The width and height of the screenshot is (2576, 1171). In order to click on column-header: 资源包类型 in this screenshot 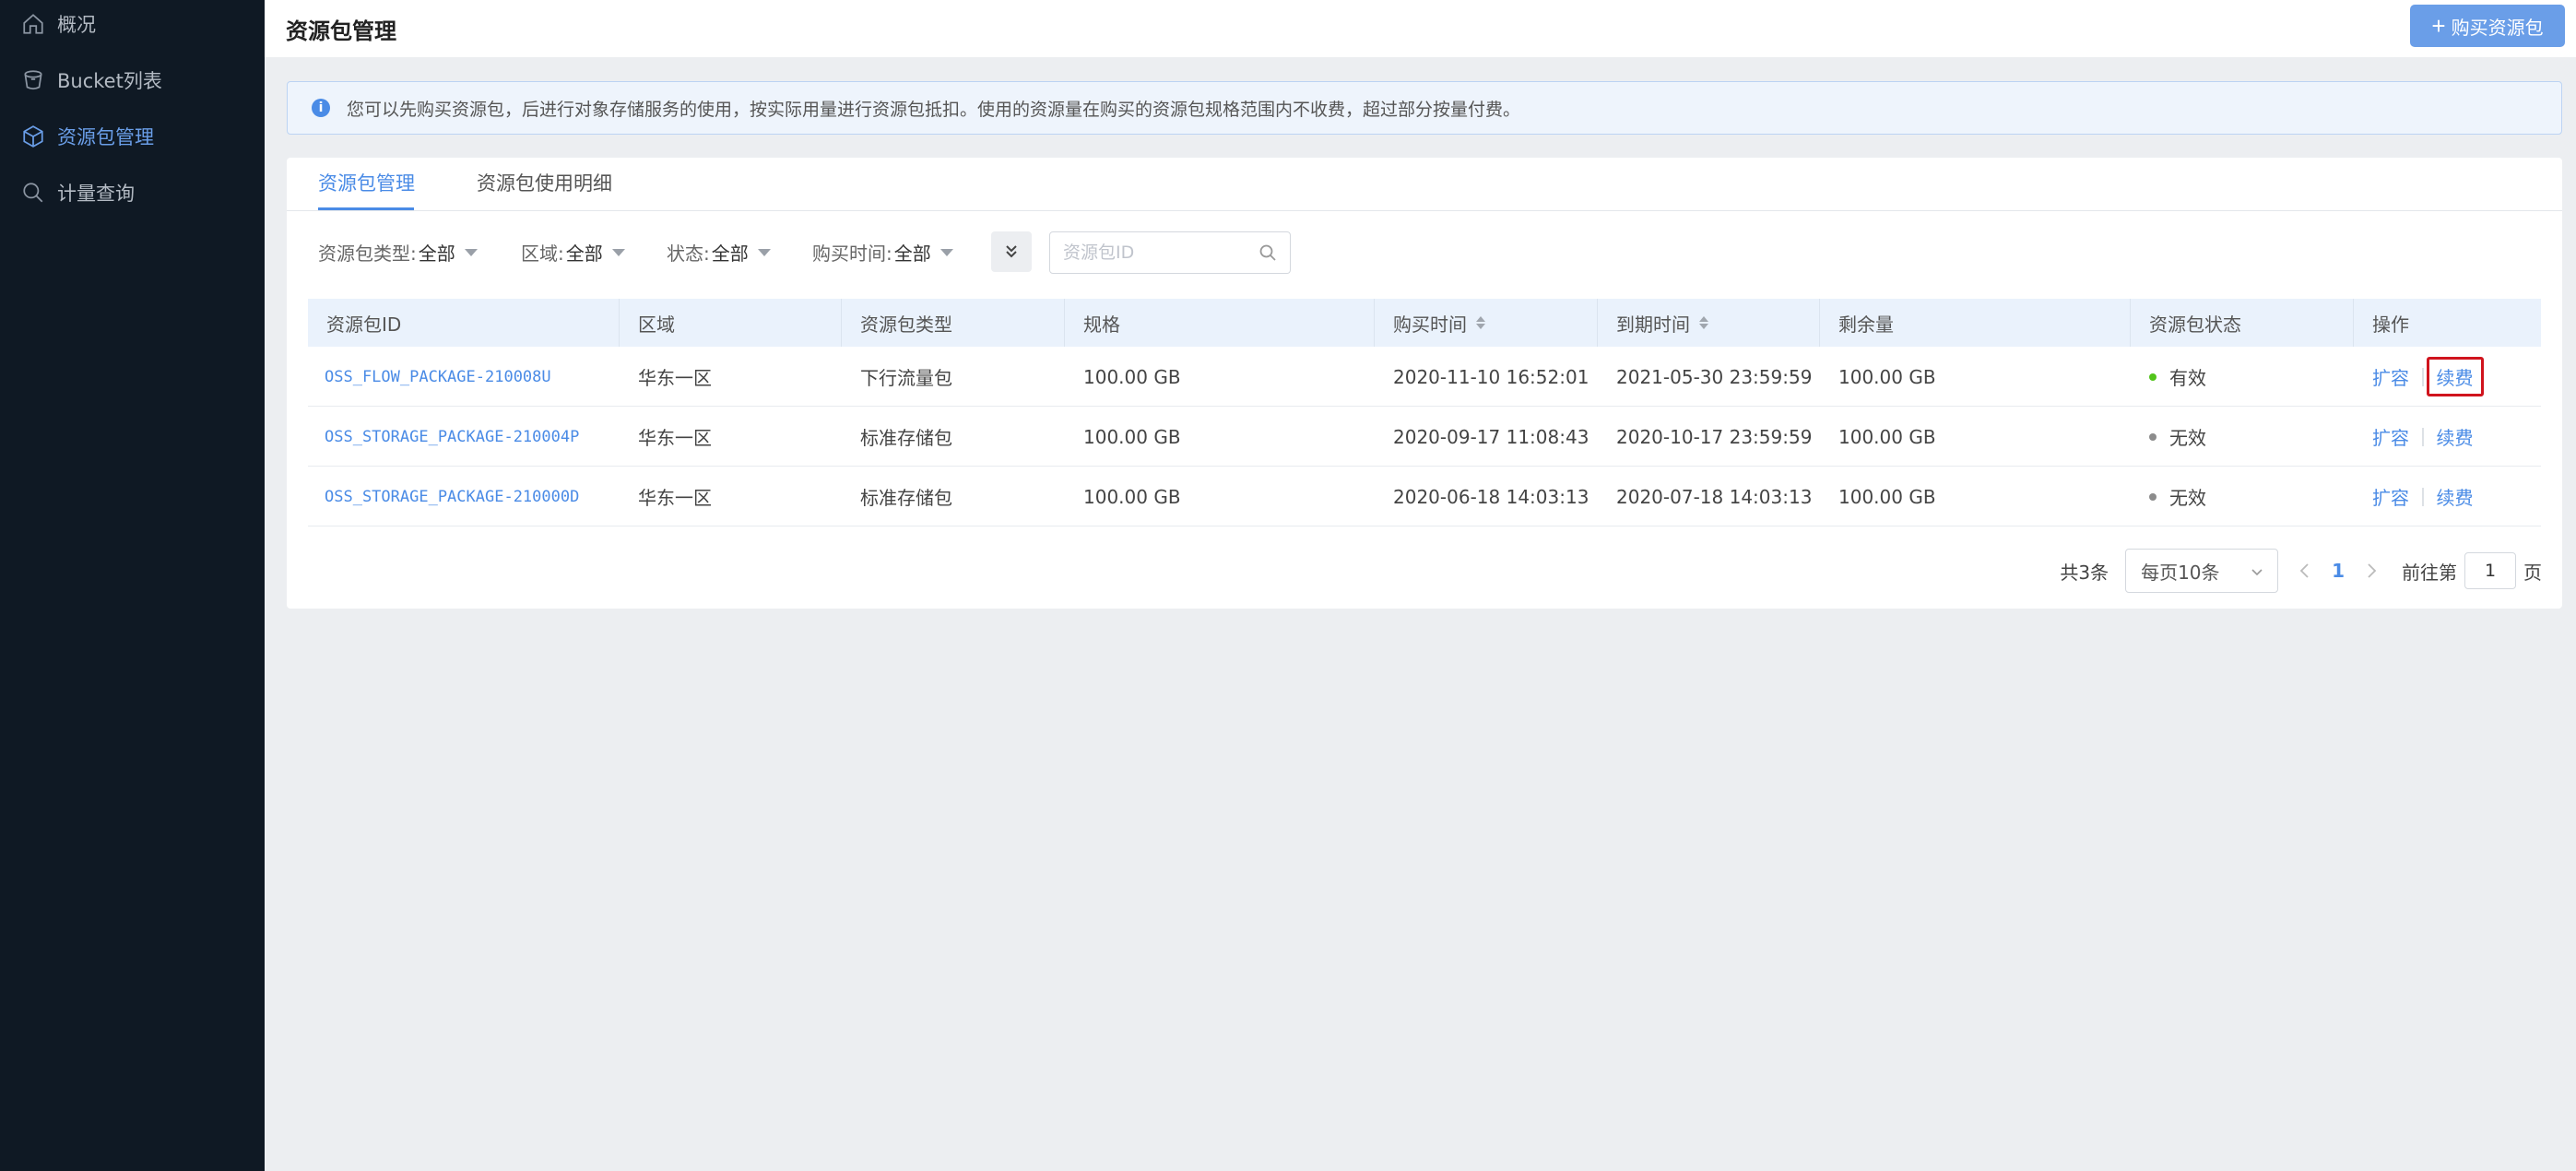, I will do `click(953, 323)`.